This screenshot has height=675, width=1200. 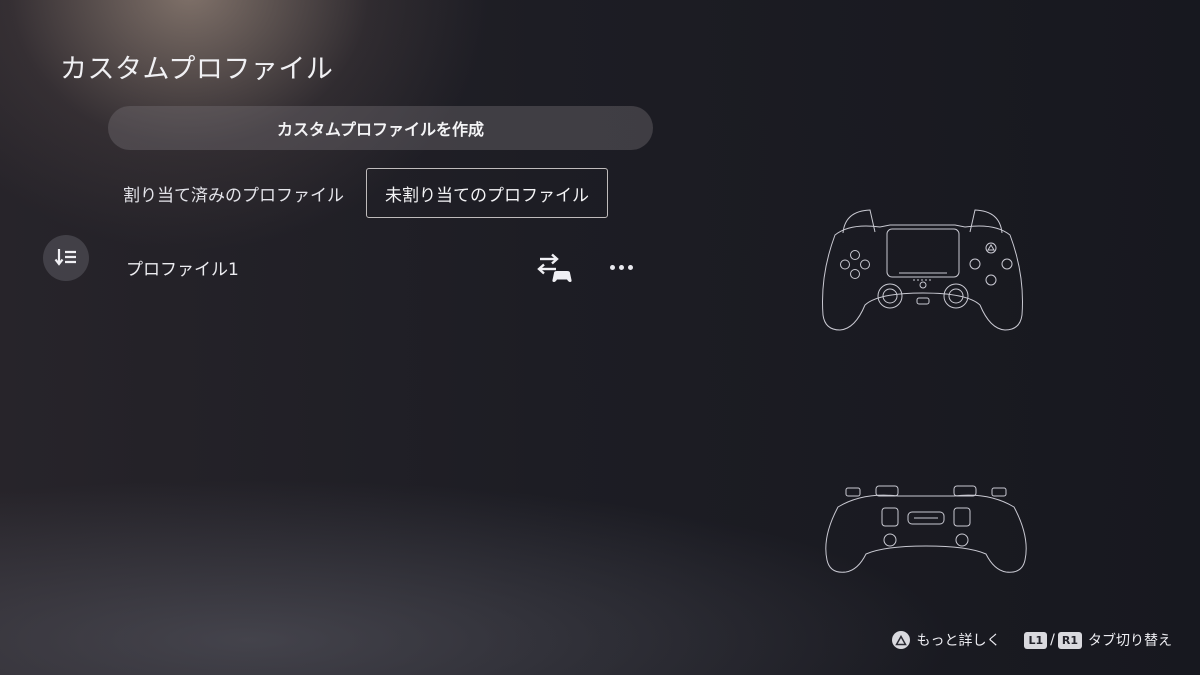 I want to click on l1-button-badge: L1, so click(x=1036, y=640).